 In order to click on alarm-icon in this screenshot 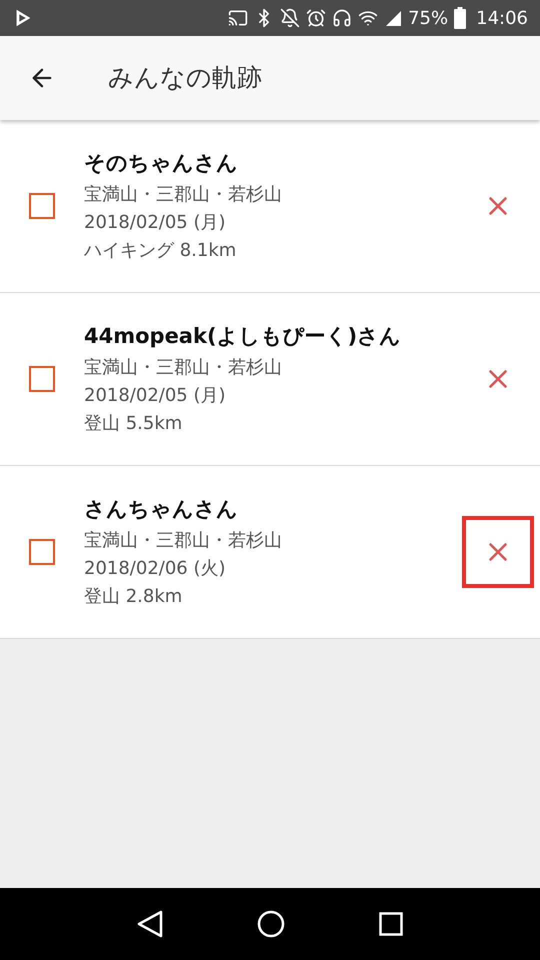, I will do `click(316, 18)`.